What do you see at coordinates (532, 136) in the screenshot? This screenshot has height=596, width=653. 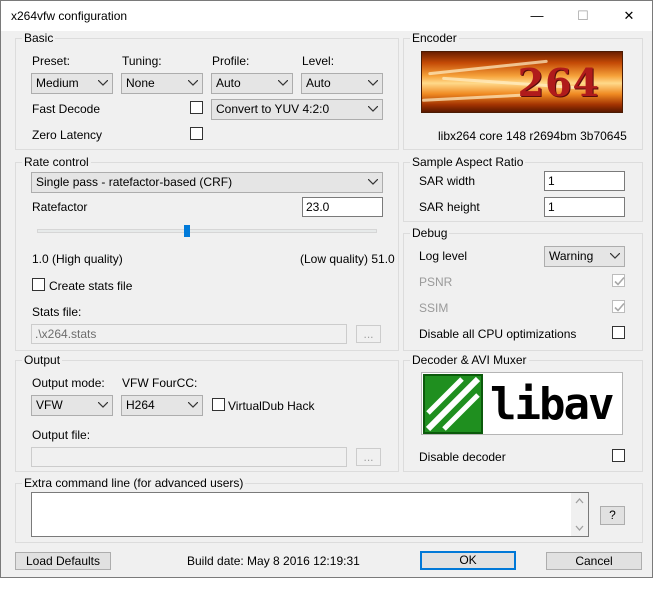 I see `encoder-version: libx264 core 148 r2694bm 3b70645` at bounding box center [532, 136].